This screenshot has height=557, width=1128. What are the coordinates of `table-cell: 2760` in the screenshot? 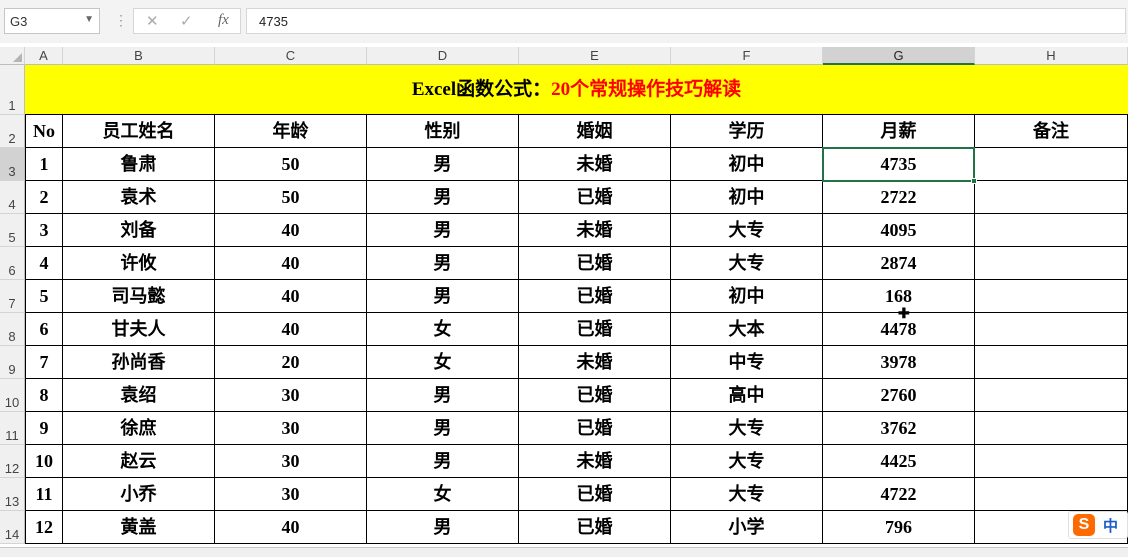 It's located at (899, 395).